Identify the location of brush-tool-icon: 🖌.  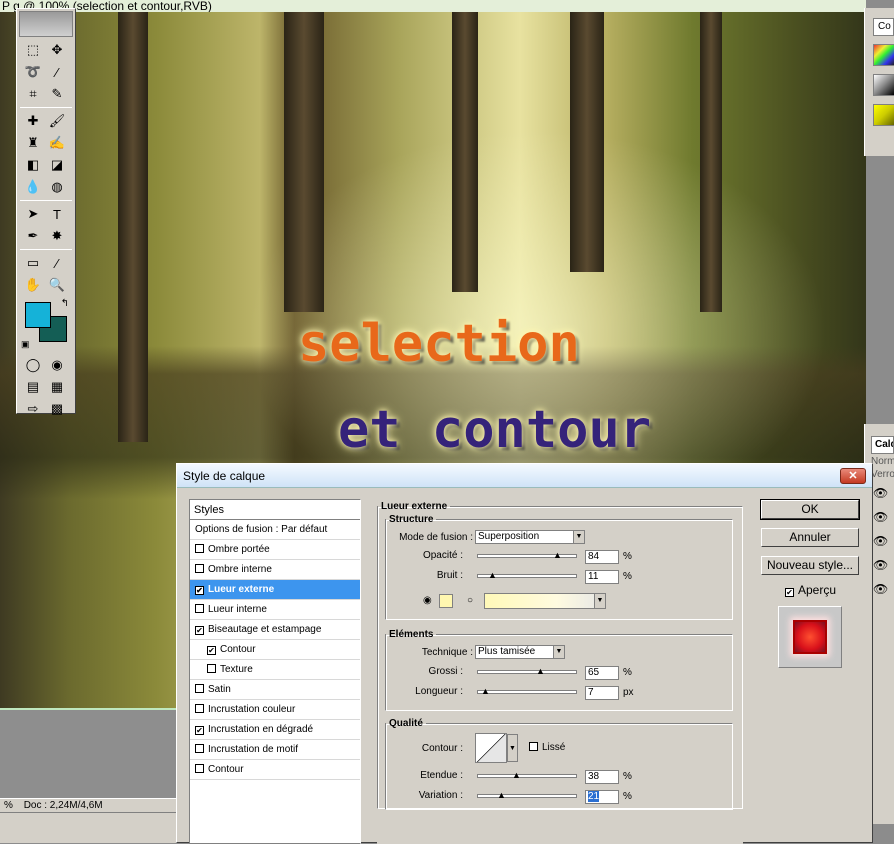
(57, 121).